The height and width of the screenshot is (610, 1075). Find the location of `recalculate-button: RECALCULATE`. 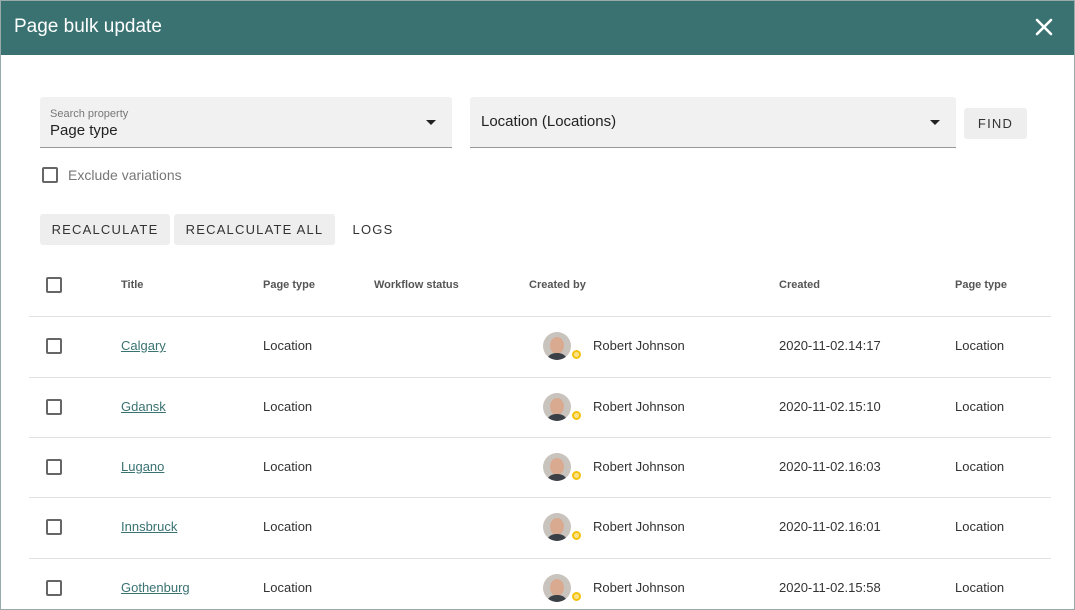

recalculate-button: RECALCULATE is located at coordinates (105, 229).